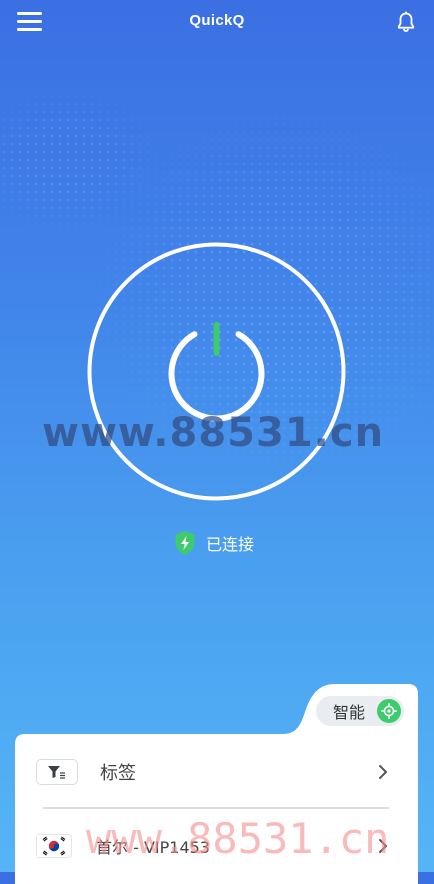 This screenshot has width=434, height=884. What do you see at coordinates (406, 22) in the screenshot?
I see `bell-icon` at bounding box center [406, 22].